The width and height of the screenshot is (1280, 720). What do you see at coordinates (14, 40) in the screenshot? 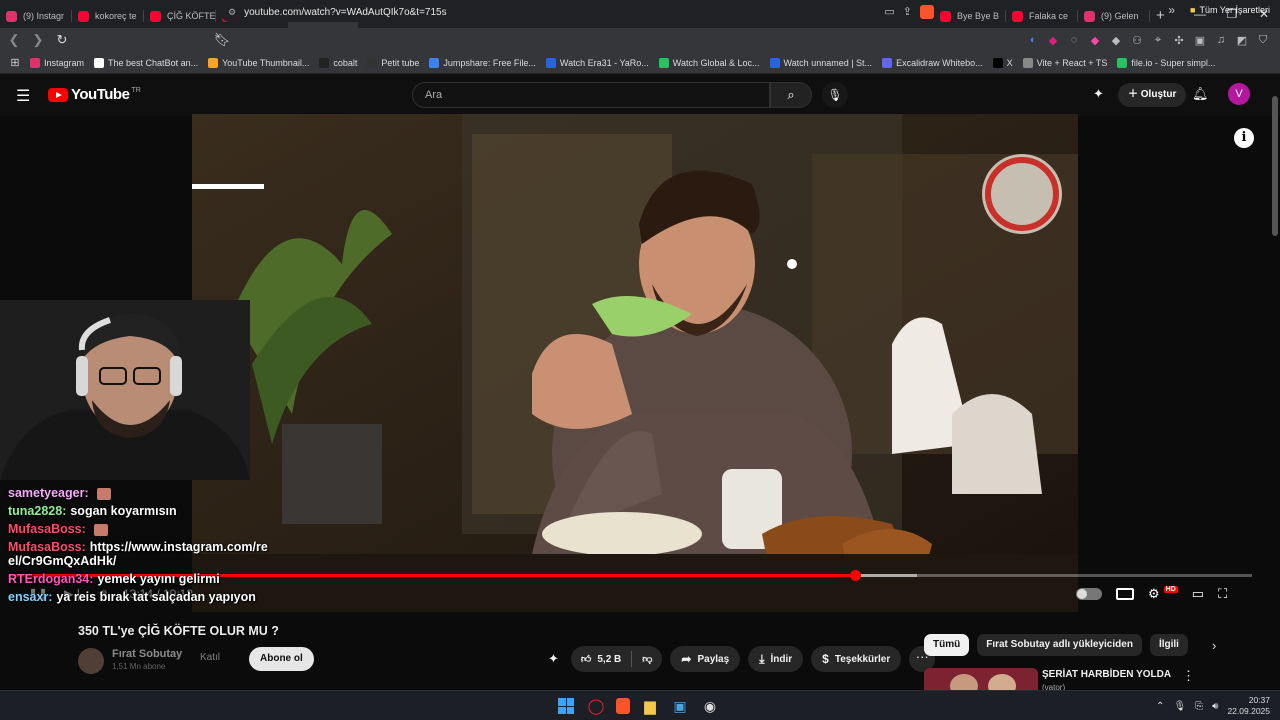
I see `back-icon: ❮` at bounding box center [14, 40].